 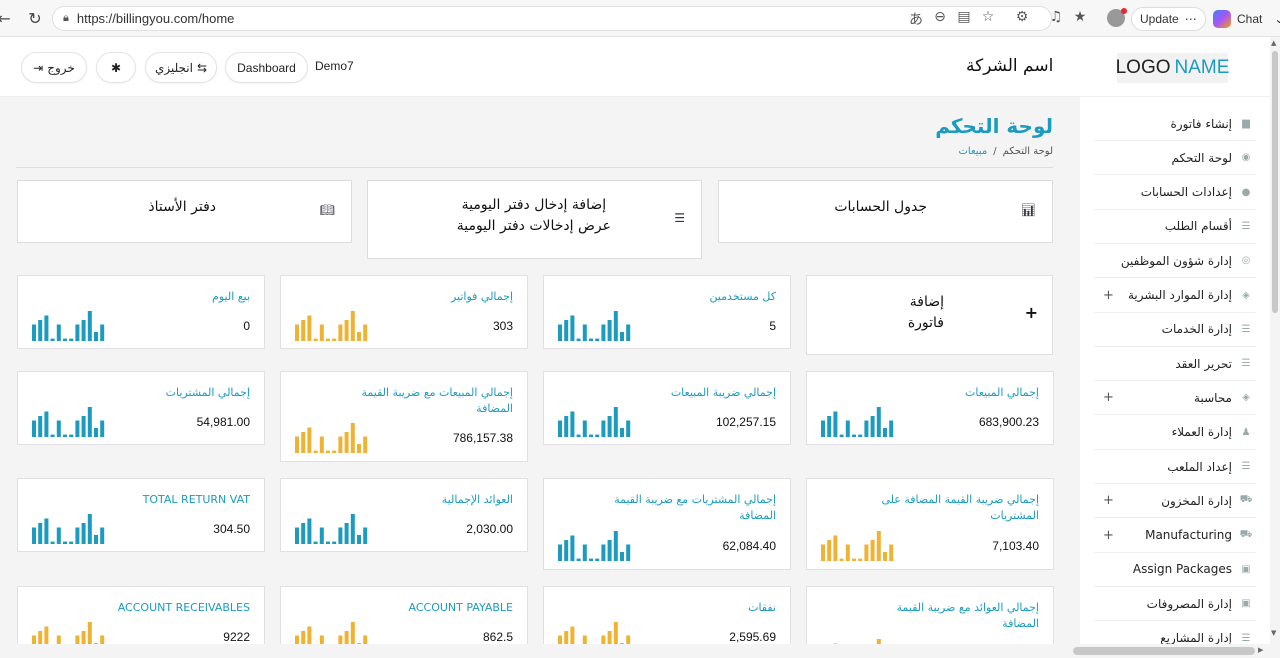 I want to click on sidebar-item: ◉ لوحة التحكم, so click(x=1175, y=158).